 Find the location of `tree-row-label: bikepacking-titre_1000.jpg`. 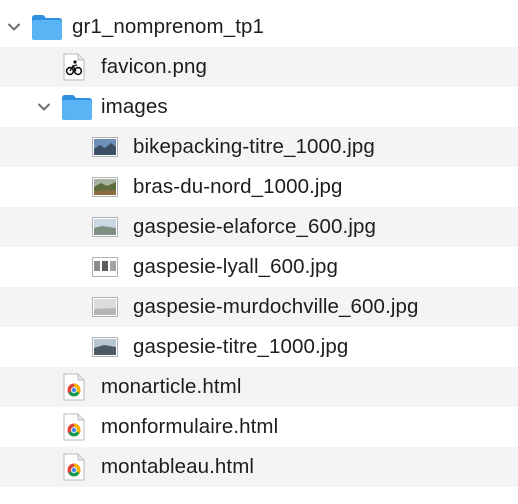

tree-row-label: bikepacking-titre_1000.jpg is located at coordinates (254, 146).